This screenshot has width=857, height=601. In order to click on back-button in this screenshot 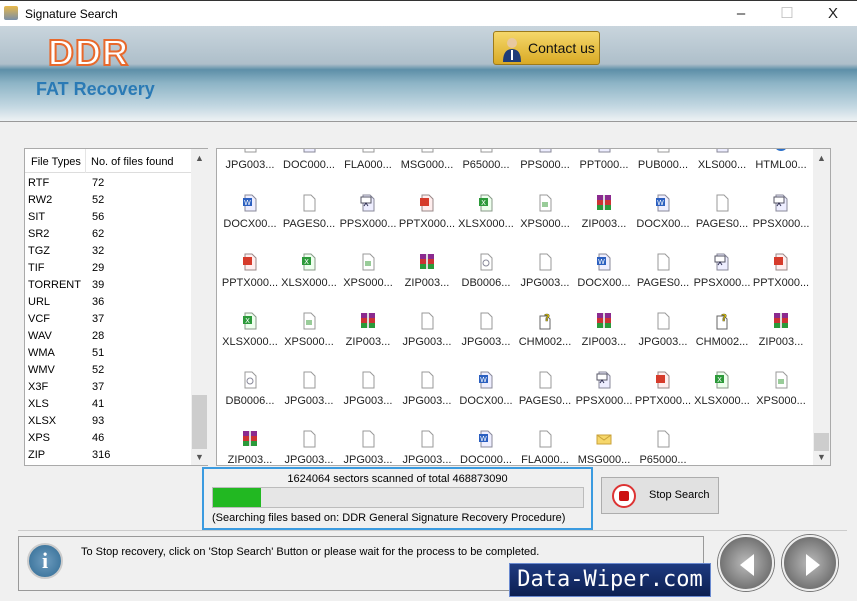, I will do `click(746, 563)`.